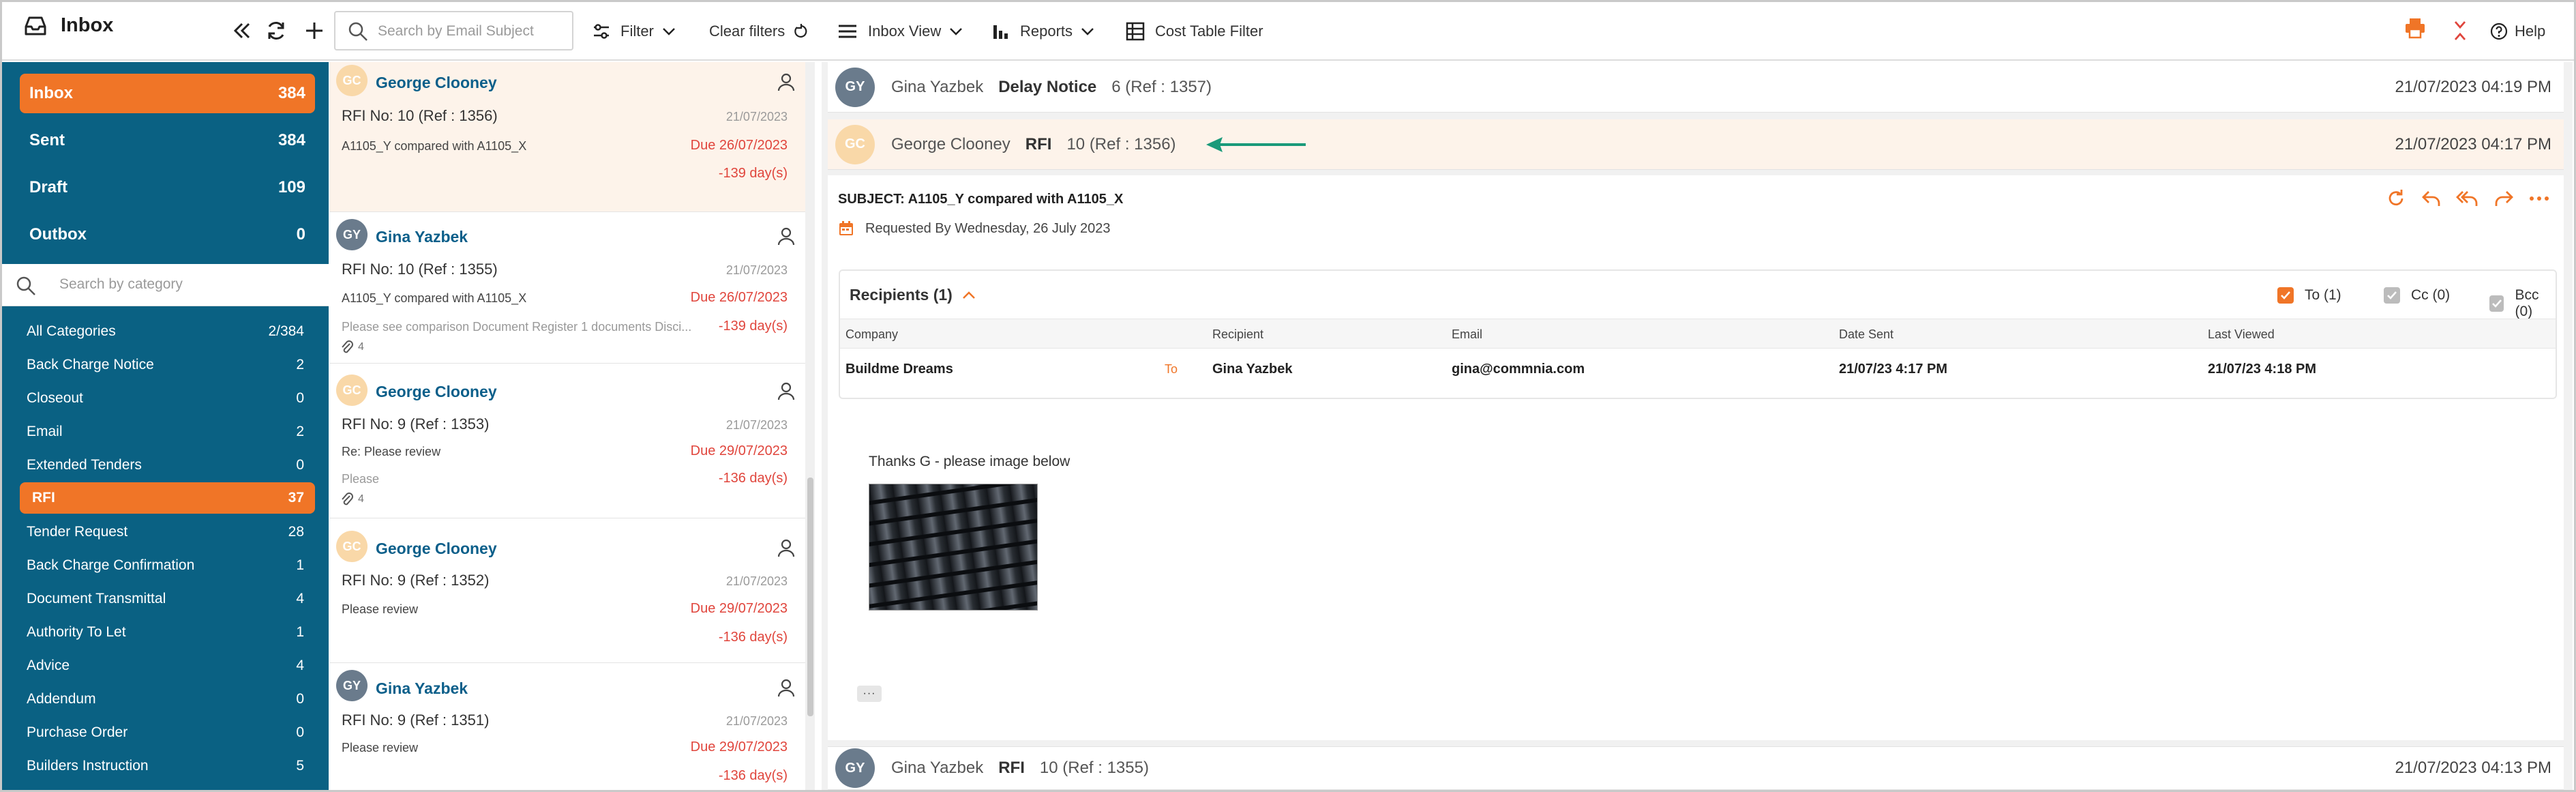 This screenshot has width=2576, height=792. What do you see at coordinates (167, 365) in the screenshot?
I see `category-back-charge-notice: Back Charge Notice 2` at bounding box center [167, 365].